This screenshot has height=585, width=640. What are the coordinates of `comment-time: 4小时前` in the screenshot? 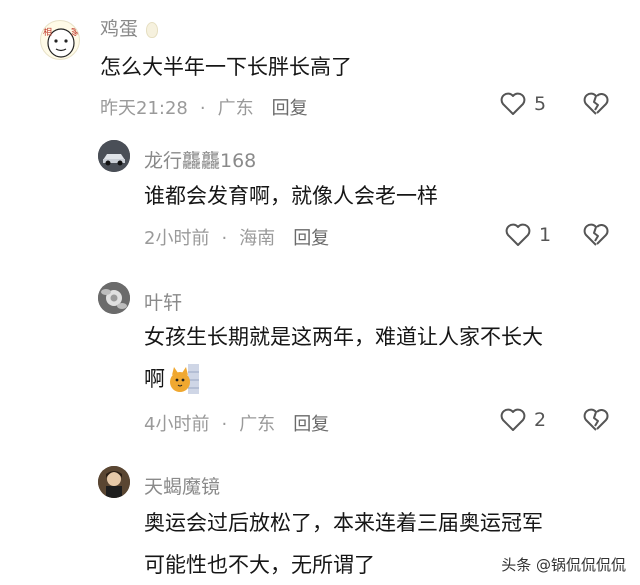 It's located at (177, 424).